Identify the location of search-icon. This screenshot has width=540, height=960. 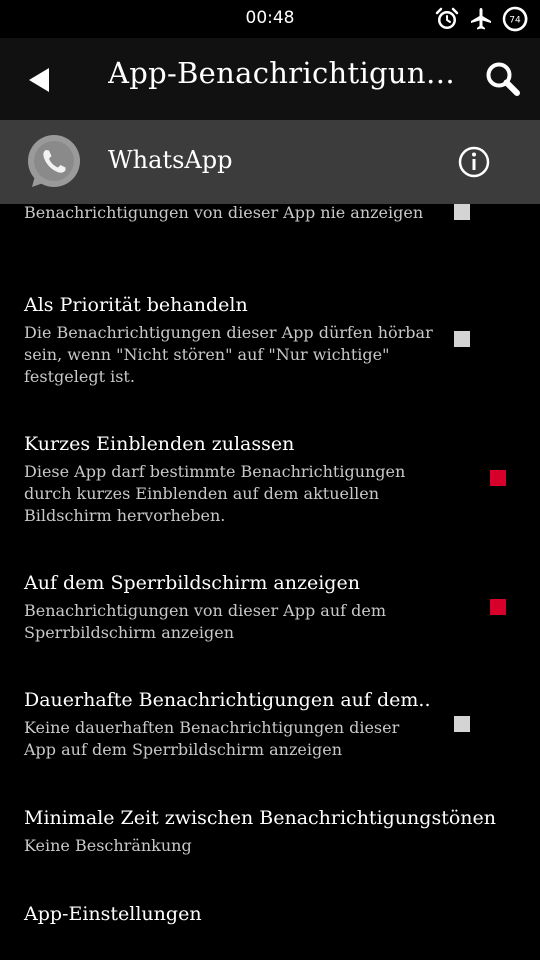
(503, 79).